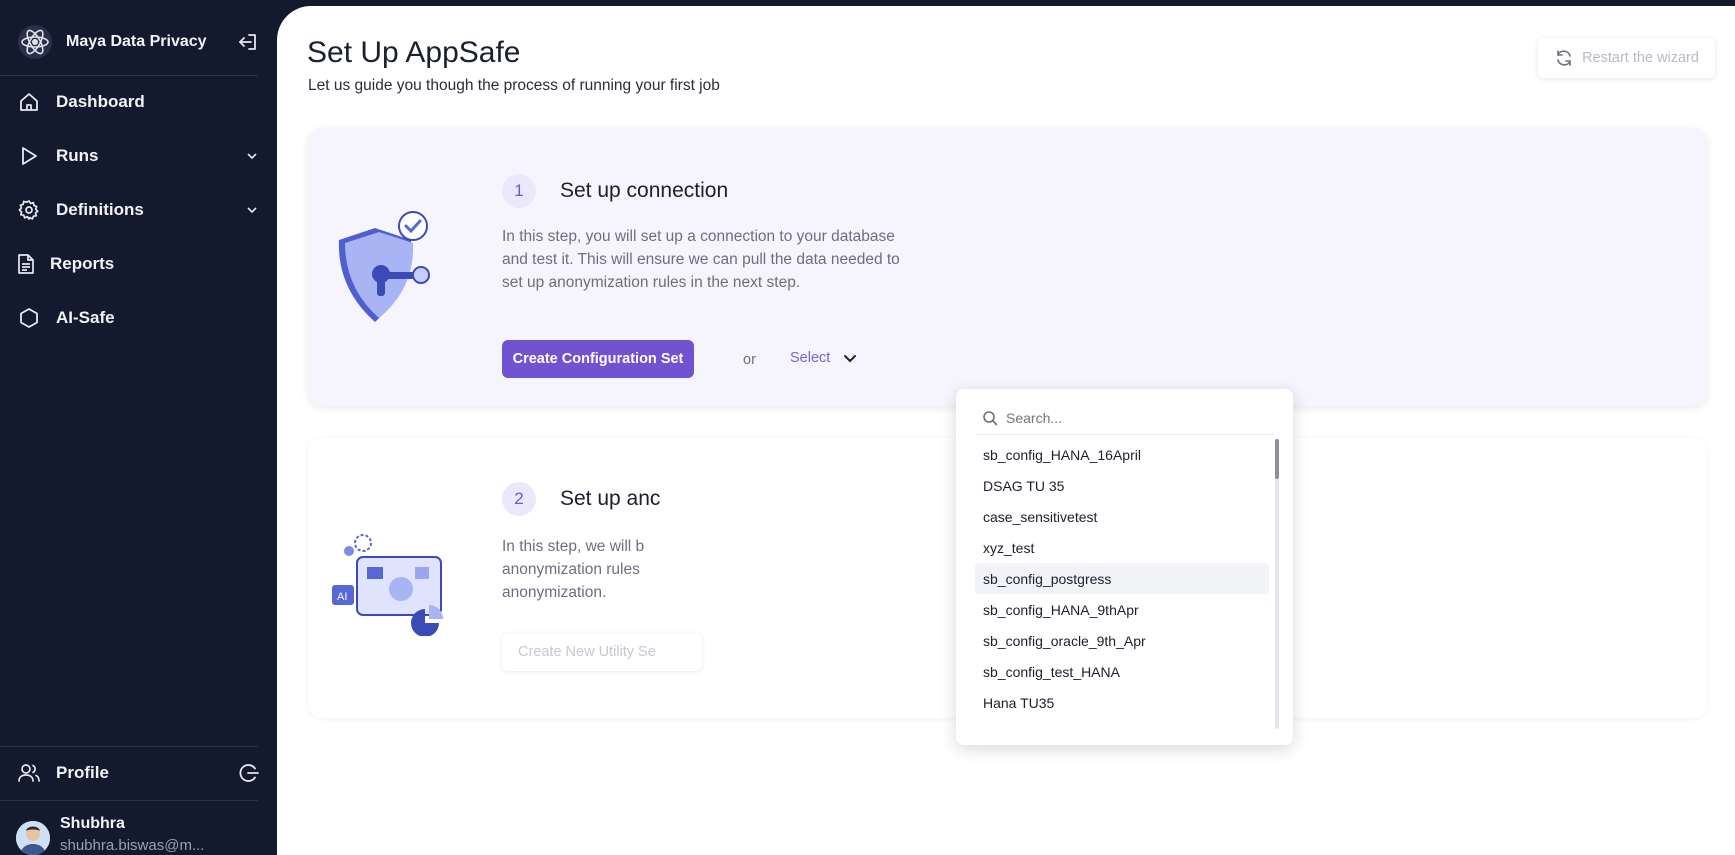 This screenshot has height=855, width=1735. Describe the element at coordinates (1122, 547) in the screenshot. I see `dropdown-option: xyz_test` at that location.